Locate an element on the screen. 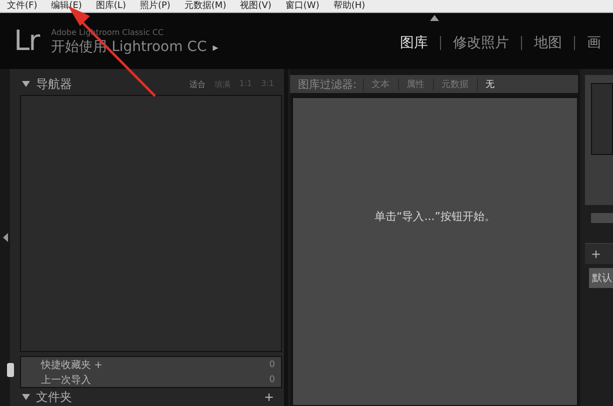 This screenshot has height=406, width=613. filter-title: 图库过滤器: is located at coordinates (327, 84).